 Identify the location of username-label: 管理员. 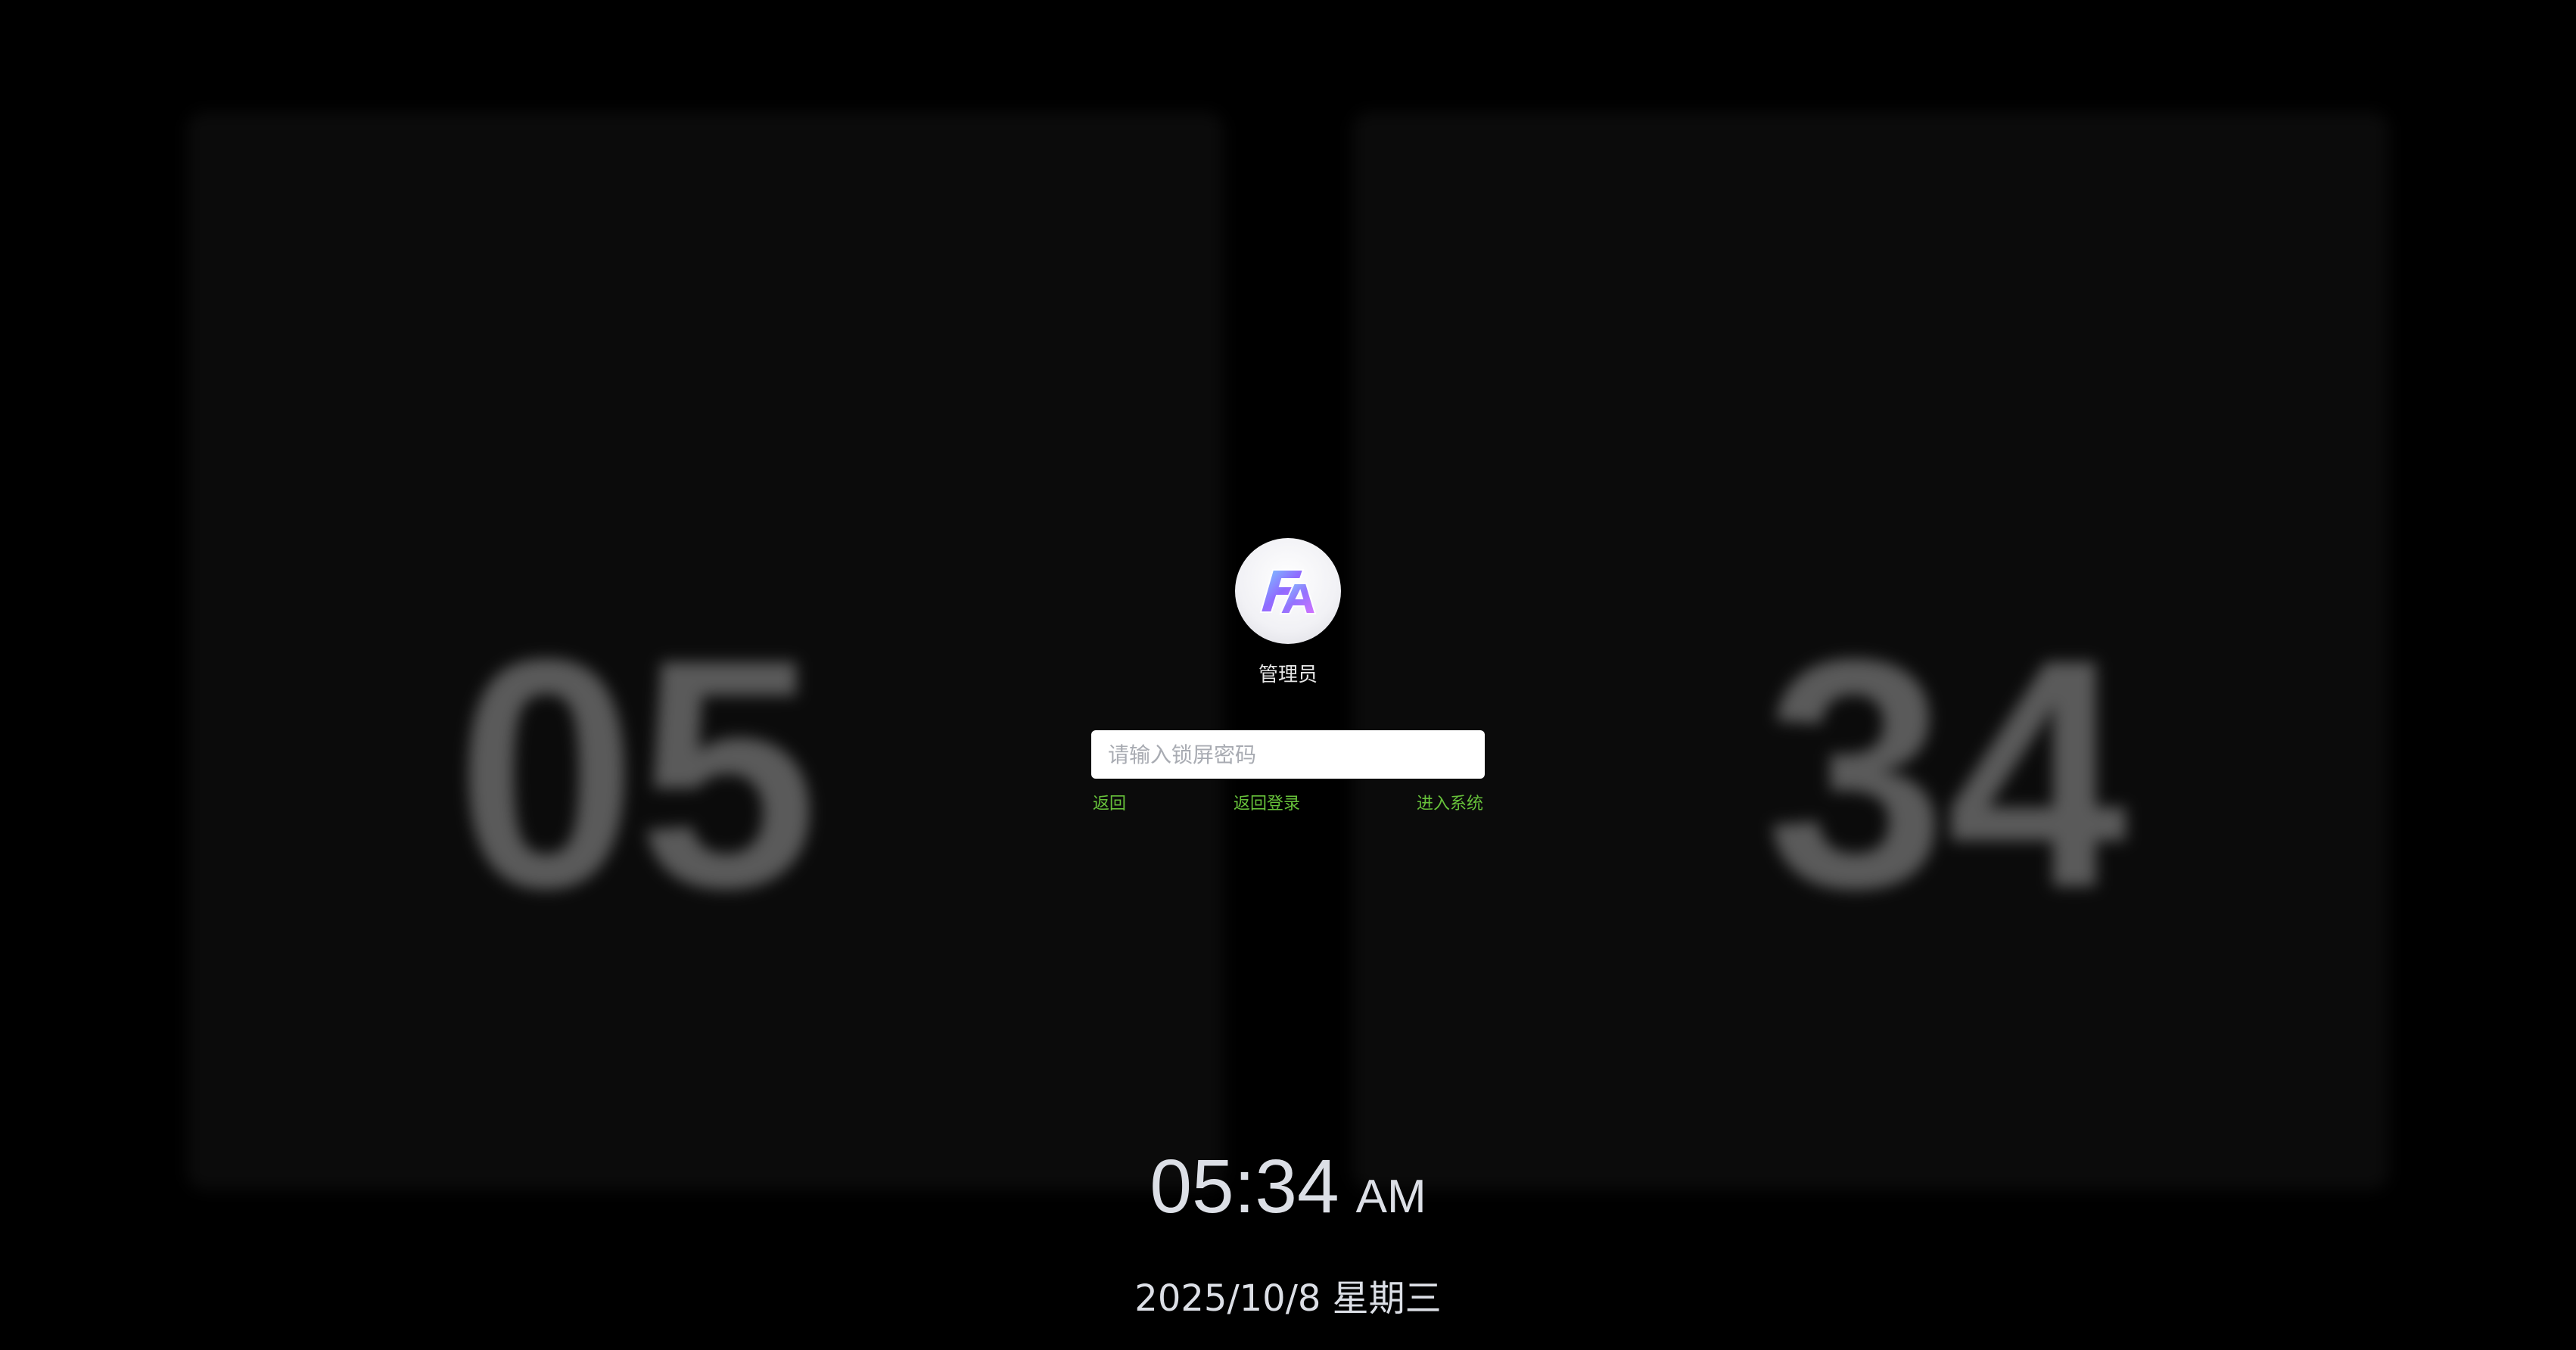
(1288, 675).